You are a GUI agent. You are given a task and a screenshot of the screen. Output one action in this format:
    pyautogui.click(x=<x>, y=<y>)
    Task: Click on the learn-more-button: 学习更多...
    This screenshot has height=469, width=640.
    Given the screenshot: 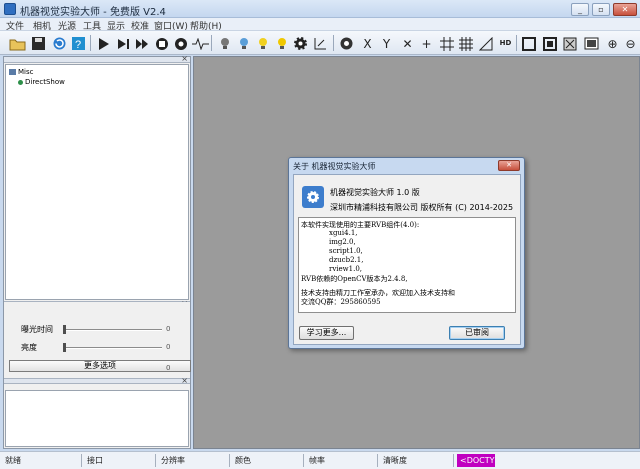 What is the action you would take?
    pyautogui.click(x=326, y=333)
    